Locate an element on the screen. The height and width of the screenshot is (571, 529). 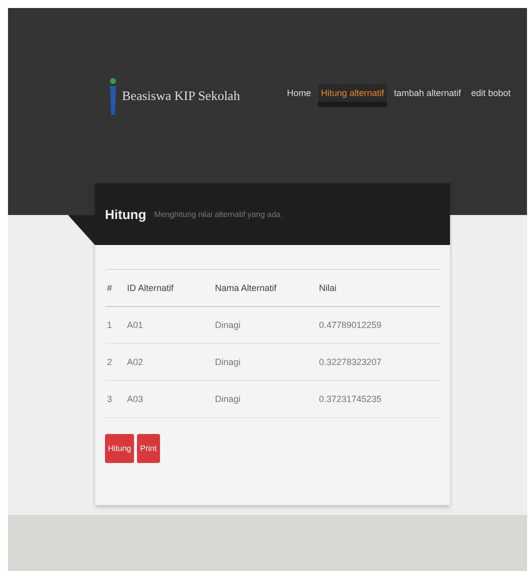
column-header: # is located at coordinates (110, 288).